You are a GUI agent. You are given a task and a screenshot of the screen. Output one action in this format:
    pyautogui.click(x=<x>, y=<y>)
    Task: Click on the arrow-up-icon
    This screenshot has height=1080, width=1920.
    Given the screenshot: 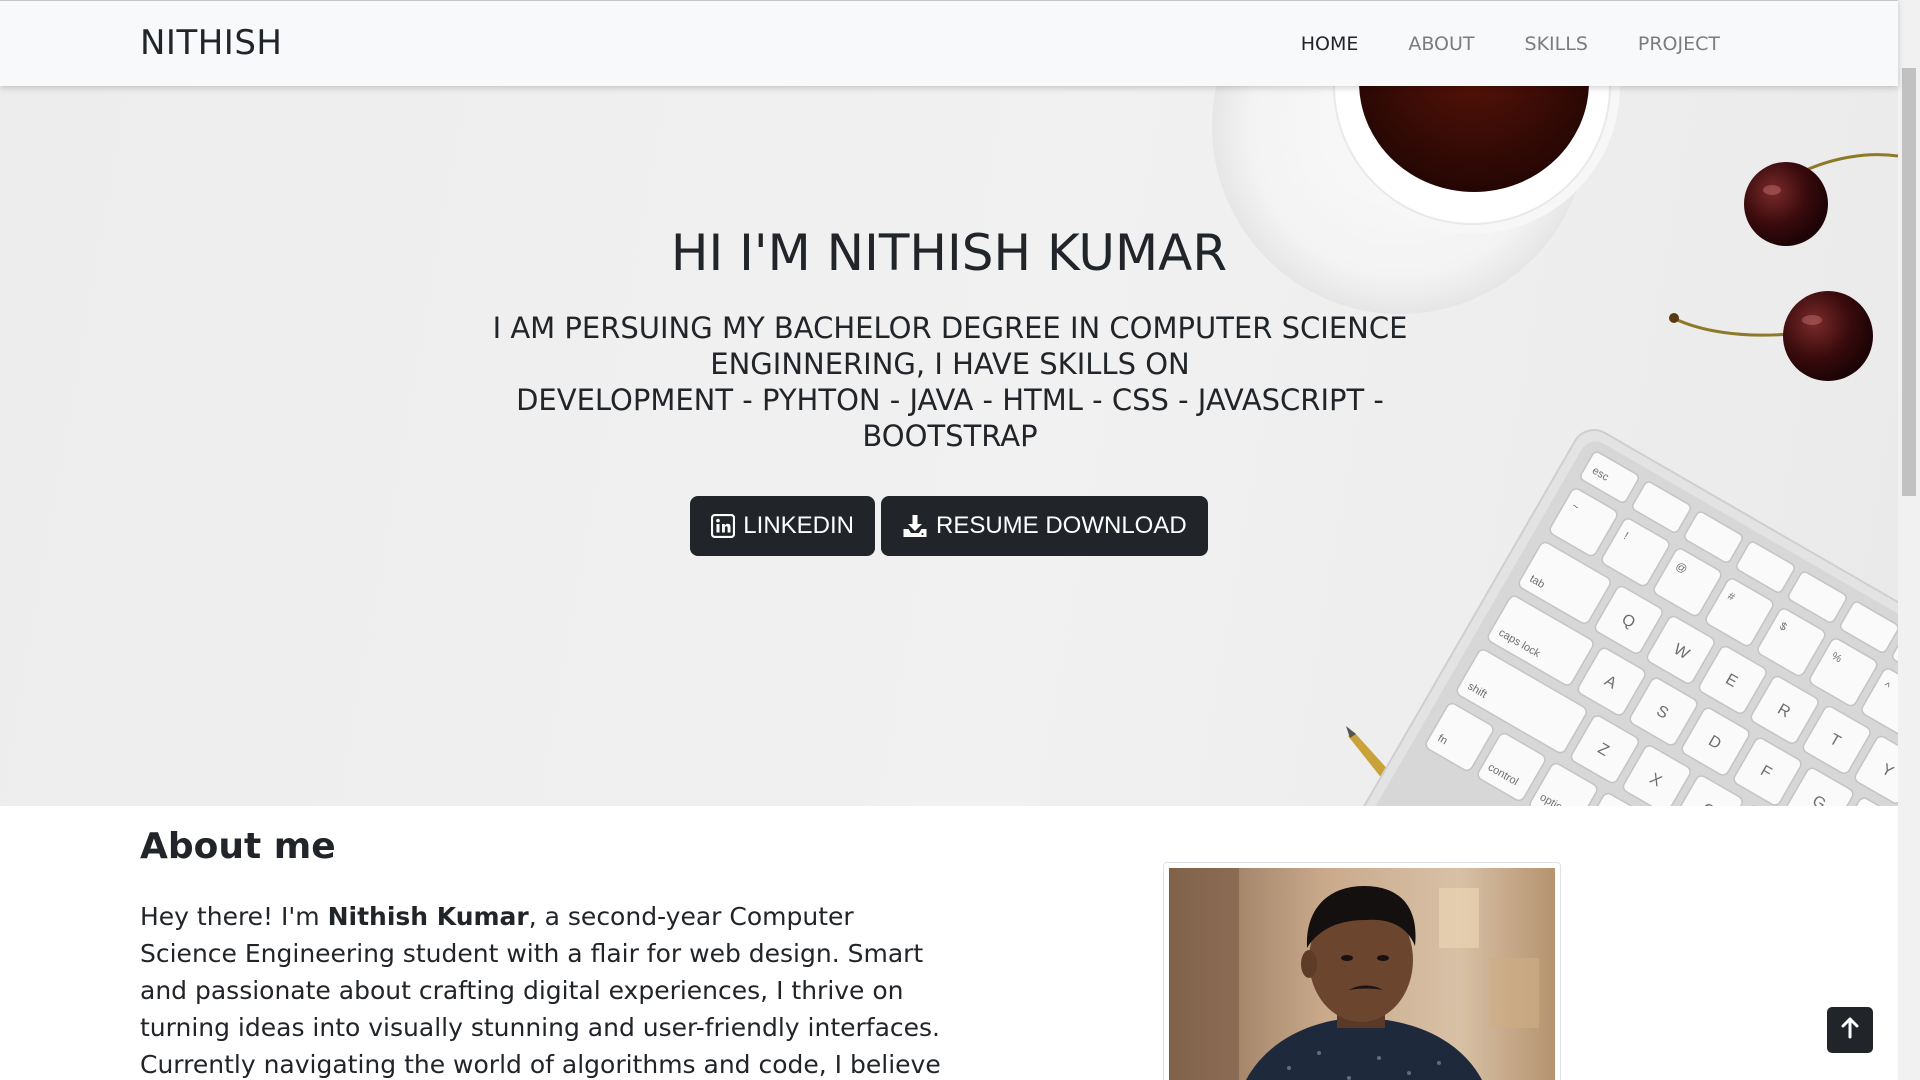 What is the action you would take?
    pyautogui.click(x=1850, y=1030)
    